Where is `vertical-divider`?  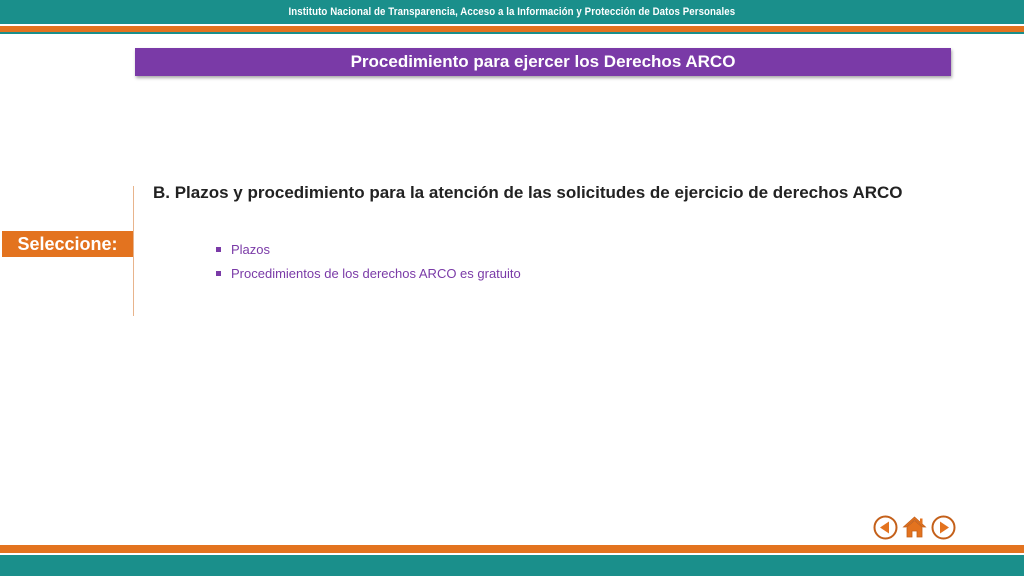 vertical-divider is located at coordinates (133, 251).